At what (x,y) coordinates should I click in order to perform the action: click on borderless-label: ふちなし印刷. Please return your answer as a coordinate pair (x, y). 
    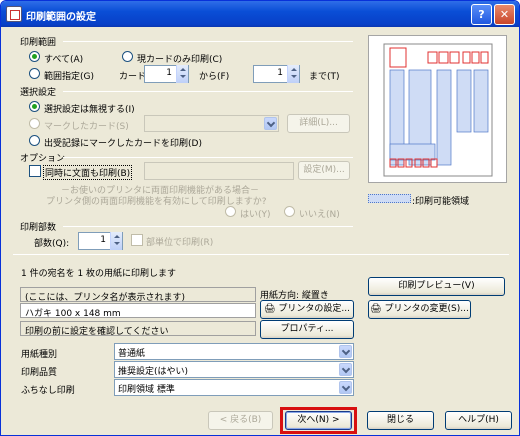
    Looking at the image, I should click on (48, 391).